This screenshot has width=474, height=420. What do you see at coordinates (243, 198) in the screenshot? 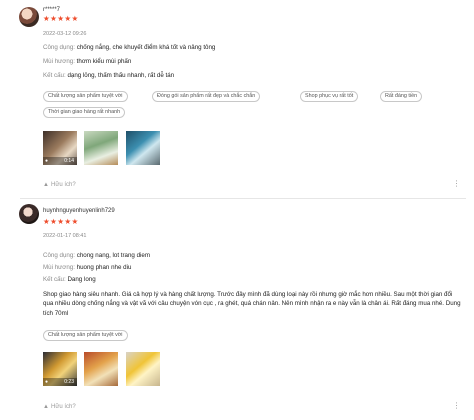
I see `review-divider` at bounding box center [243, 198].